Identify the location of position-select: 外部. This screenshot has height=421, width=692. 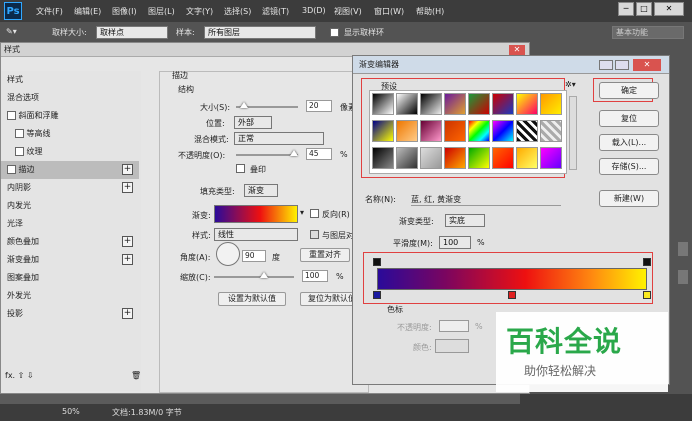
(253, 122).